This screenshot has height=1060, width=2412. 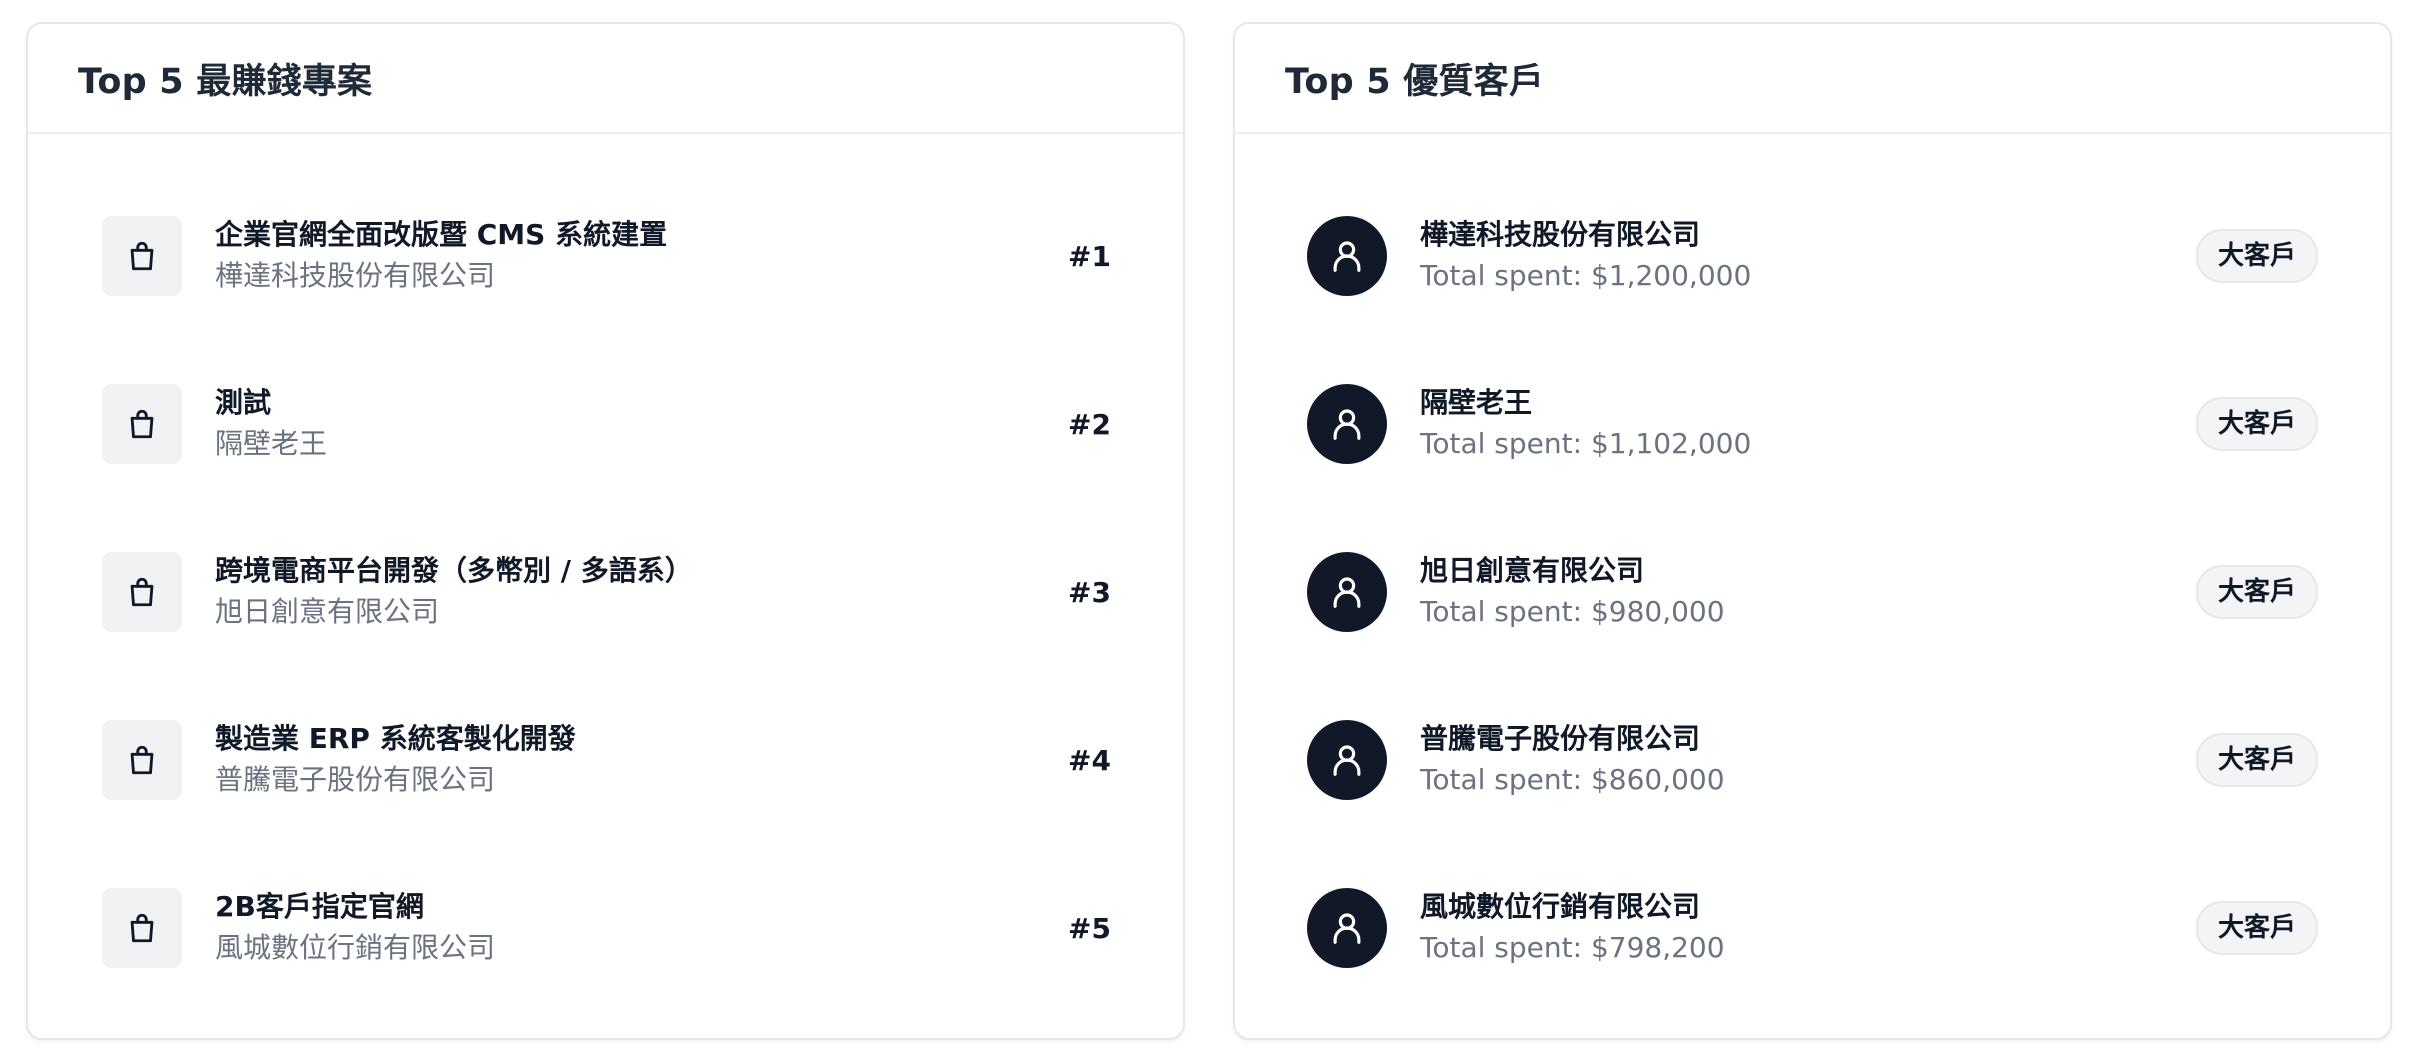 I want to click on project-row: 2B客戶指定官網 風城數位行銷有限公司 #5, so click(x=605, y=928).